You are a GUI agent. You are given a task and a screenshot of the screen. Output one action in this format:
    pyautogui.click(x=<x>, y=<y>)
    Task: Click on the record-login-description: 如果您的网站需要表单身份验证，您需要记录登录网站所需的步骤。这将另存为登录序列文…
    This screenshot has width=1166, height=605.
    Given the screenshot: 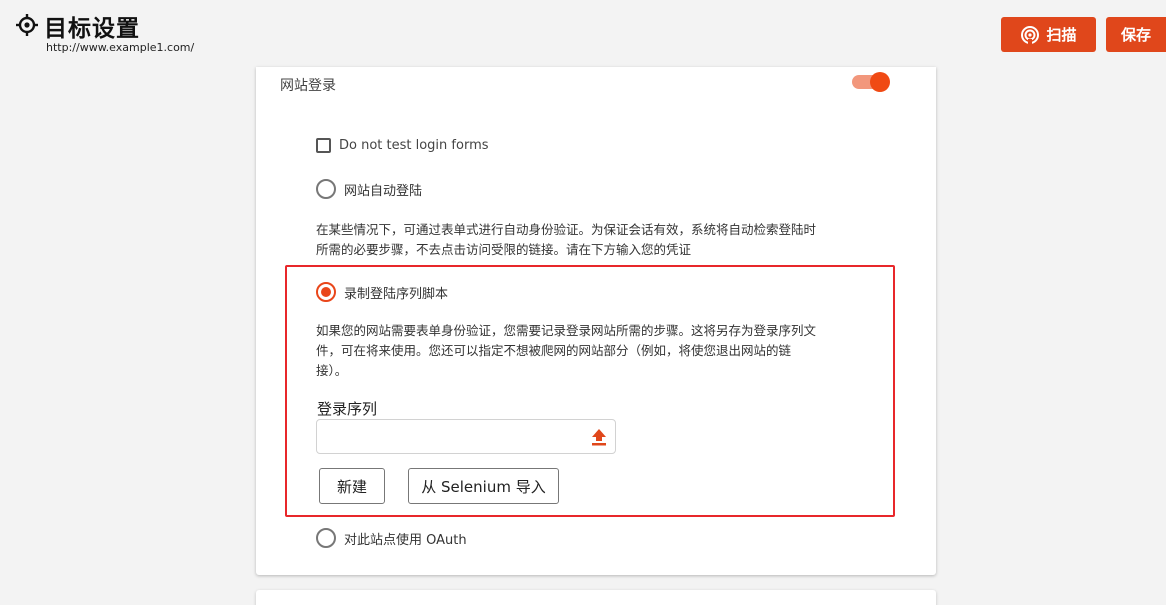 What is the action you would take?
    pyautogui.click(x=602, y=351)
    